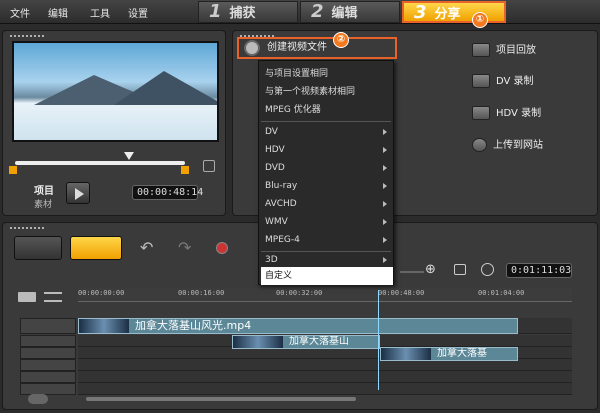 The height and width of the screenshot is (413, 600). Describe the element at coordinates (378, 340) in the screenshot. I see `playhead` at that location.